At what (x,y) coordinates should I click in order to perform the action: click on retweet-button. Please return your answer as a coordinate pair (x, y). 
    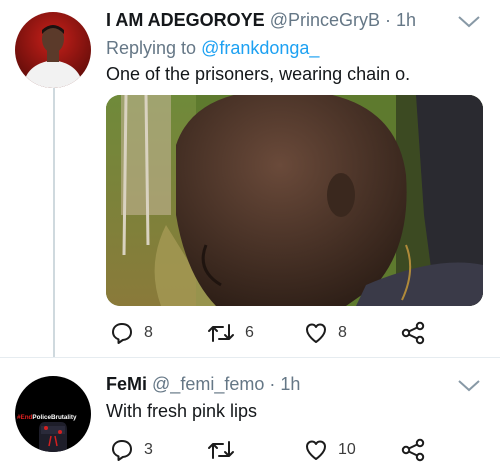
    Looking at the image, I should click on (226, 450).